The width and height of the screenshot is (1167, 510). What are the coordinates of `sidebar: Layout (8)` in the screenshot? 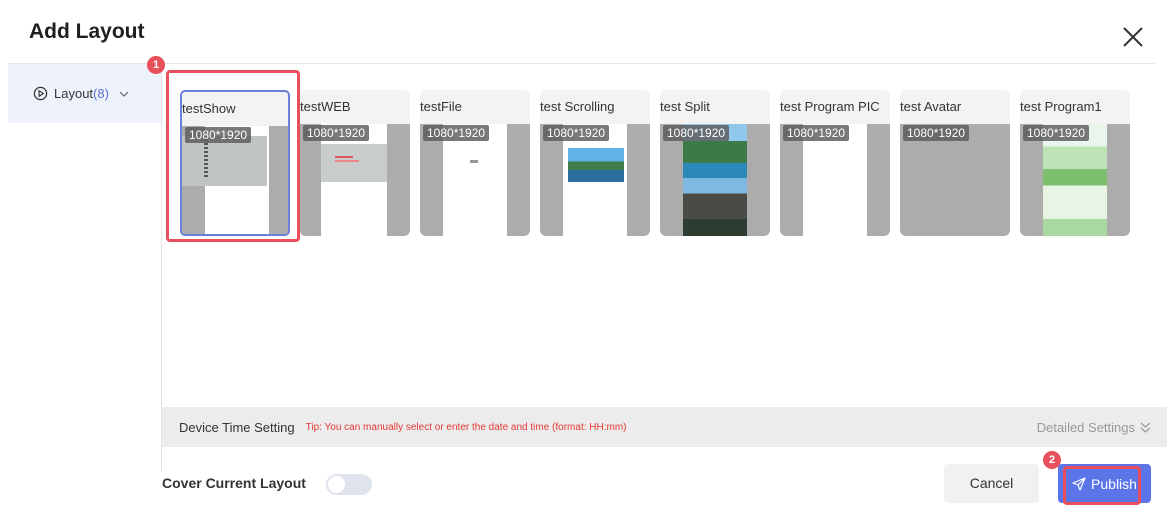 It's located at (85, 267).